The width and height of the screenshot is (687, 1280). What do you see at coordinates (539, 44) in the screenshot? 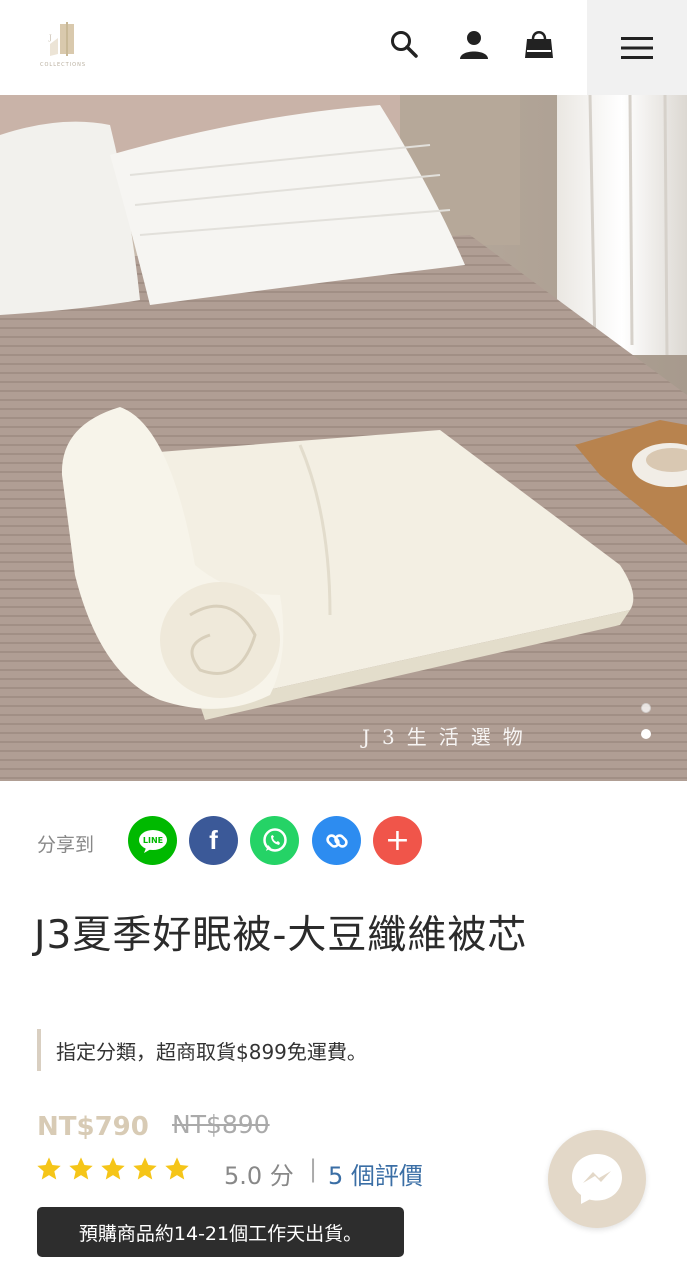
I see `shopping-bag-icon` at bounding box center [539, 44].